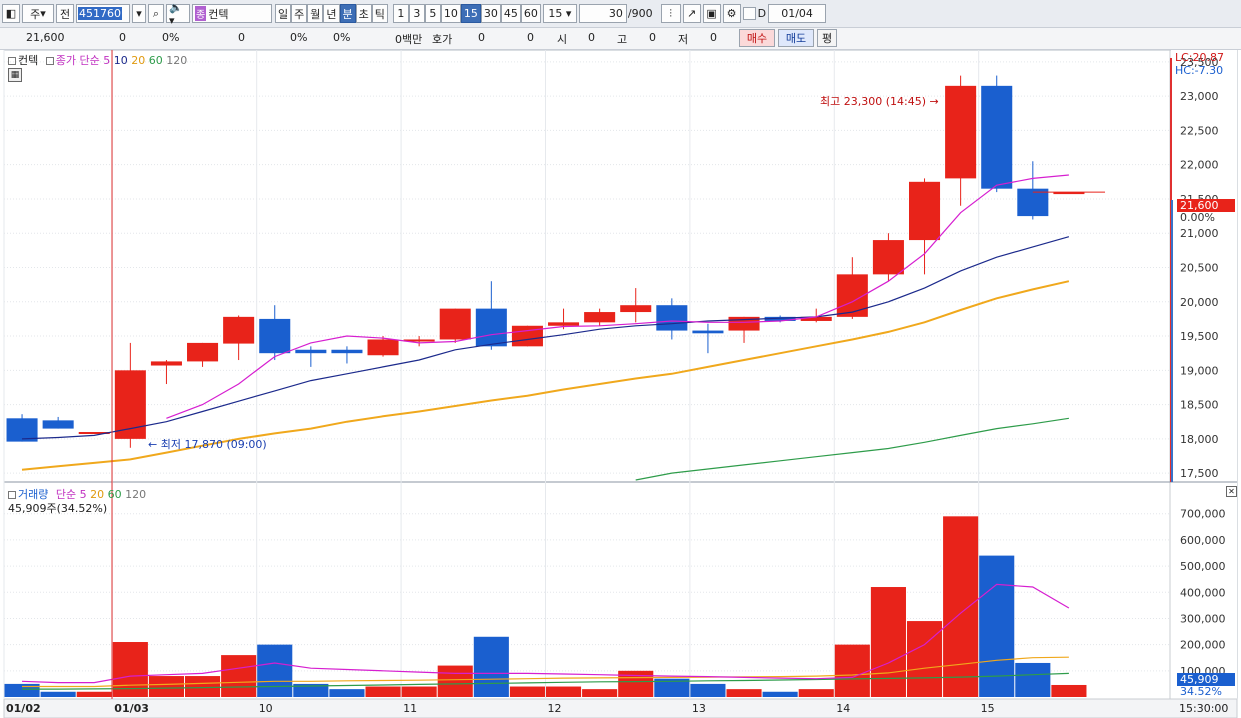 The width and height of the screenshot is (1241, 718). What do you see at coordinates (1199, 405) in the screenshot?
I see `price-tick-label: 18,500` at bounding box center [1199, 405].